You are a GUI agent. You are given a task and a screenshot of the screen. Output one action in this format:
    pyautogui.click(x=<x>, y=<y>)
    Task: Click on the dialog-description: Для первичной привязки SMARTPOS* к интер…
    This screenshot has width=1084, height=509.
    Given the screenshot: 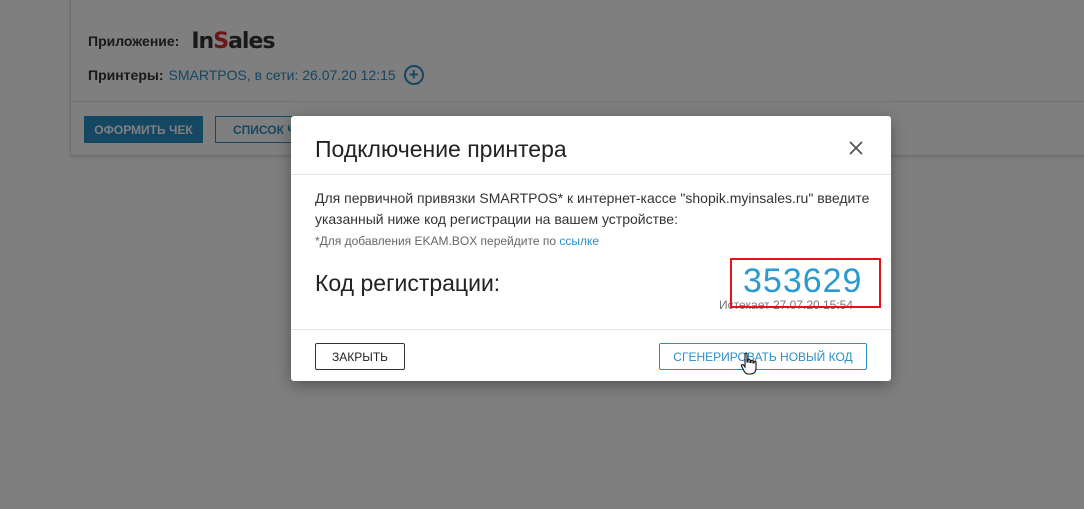 What is the action you would take?
    pyautogui.click(x=592, y=208)
    